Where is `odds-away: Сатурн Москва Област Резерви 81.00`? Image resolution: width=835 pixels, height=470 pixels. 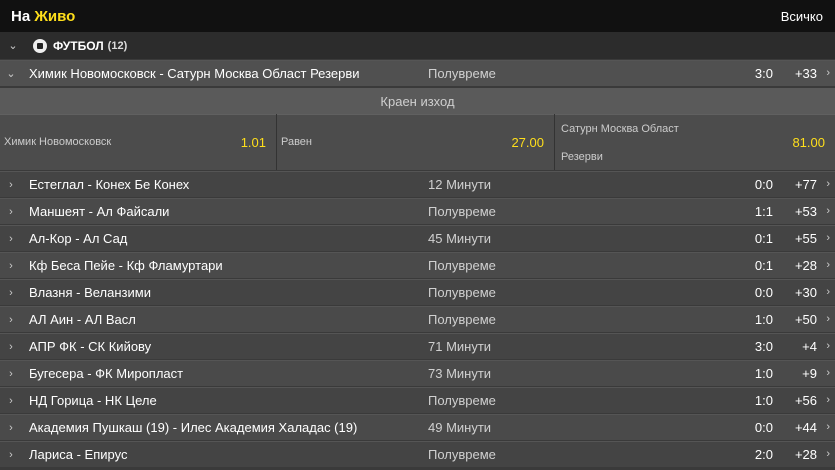 odds-away: Сатурн Москва Област Резерви 81.00 is located at coordinates (695, 142).